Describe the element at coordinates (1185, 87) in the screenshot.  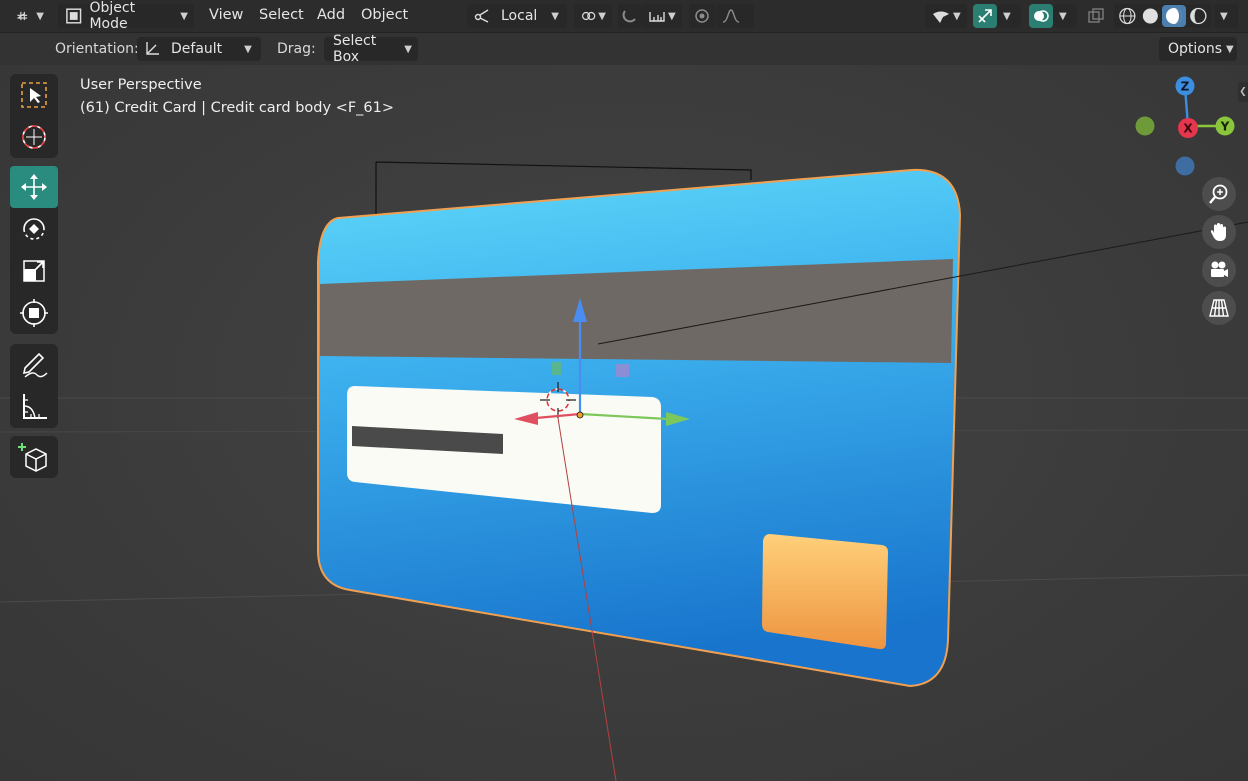
I see `z-axis-label: Z` at that location.